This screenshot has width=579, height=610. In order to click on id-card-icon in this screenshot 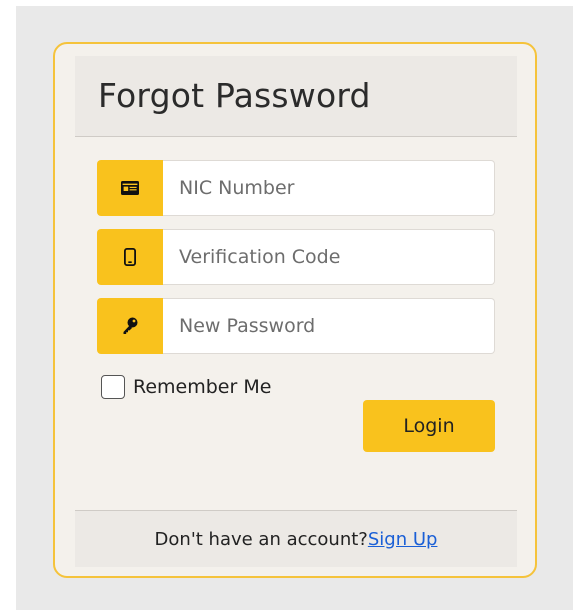, I will do `click(130, 188)`.